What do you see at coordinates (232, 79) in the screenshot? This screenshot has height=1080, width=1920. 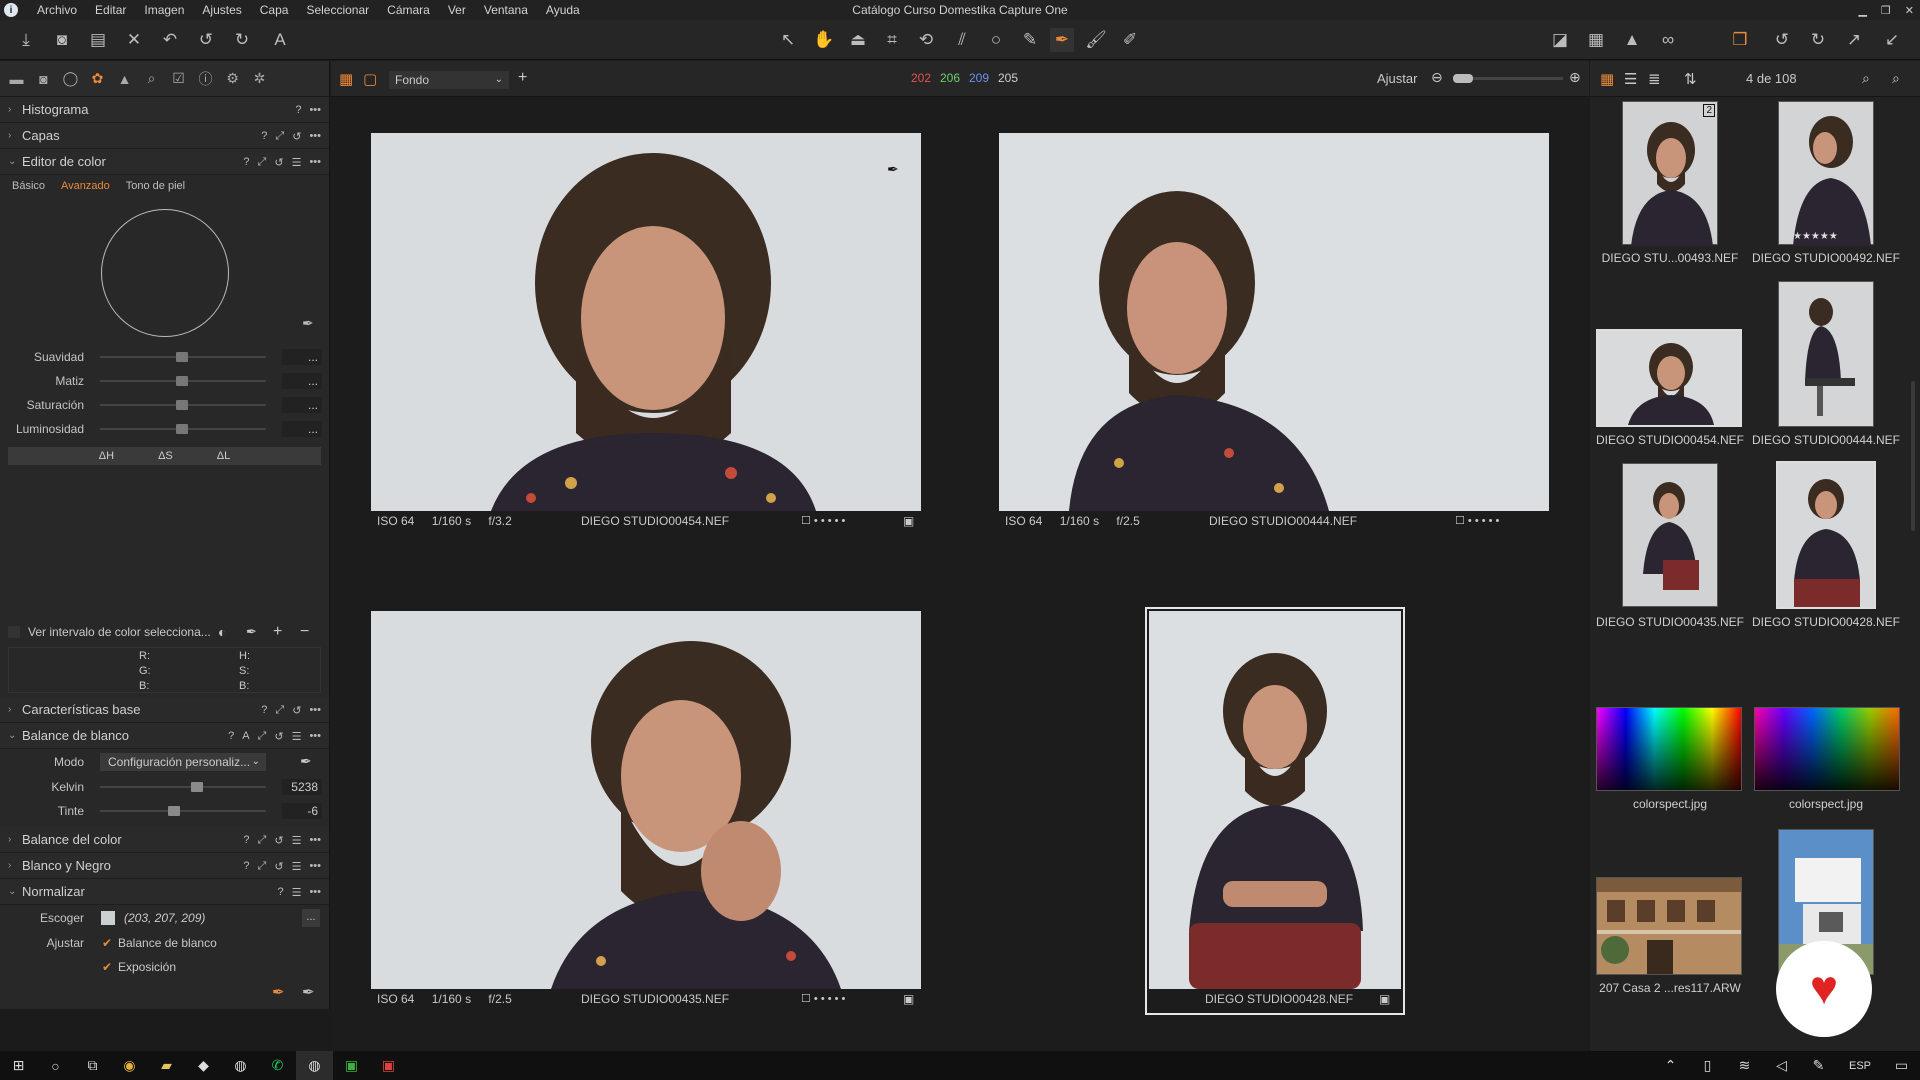 I see `output-tab-icon: ⚙` at bounding box center [232, 79].